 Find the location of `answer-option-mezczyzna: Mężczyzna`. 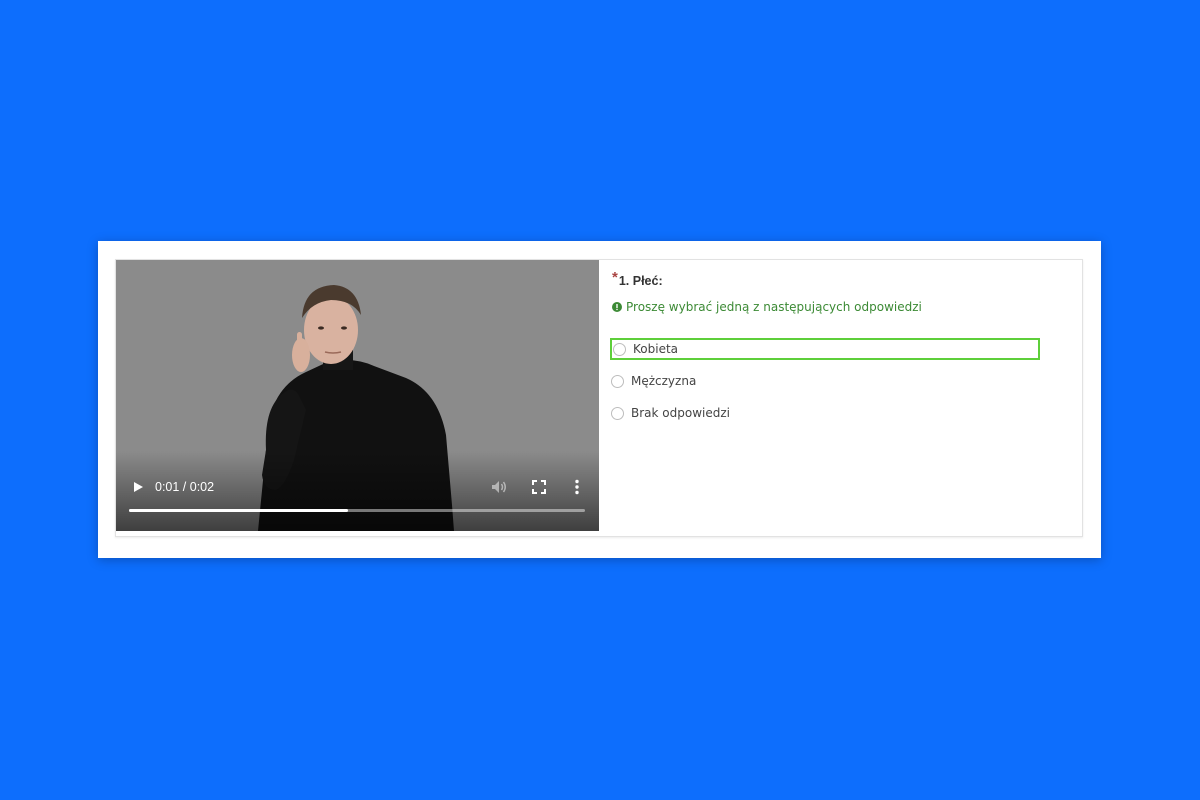

answer-option-mezczyzna: Mężczyzna is located at coordinates (825, 381).